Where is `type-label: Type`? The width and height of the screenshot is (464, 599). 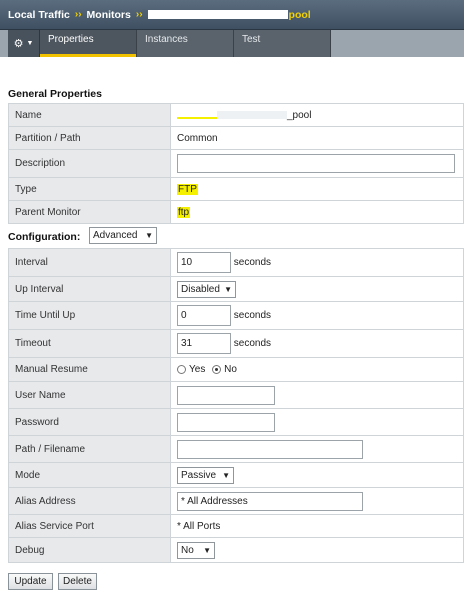
type-label: Type is located at coordinates (89, 189).